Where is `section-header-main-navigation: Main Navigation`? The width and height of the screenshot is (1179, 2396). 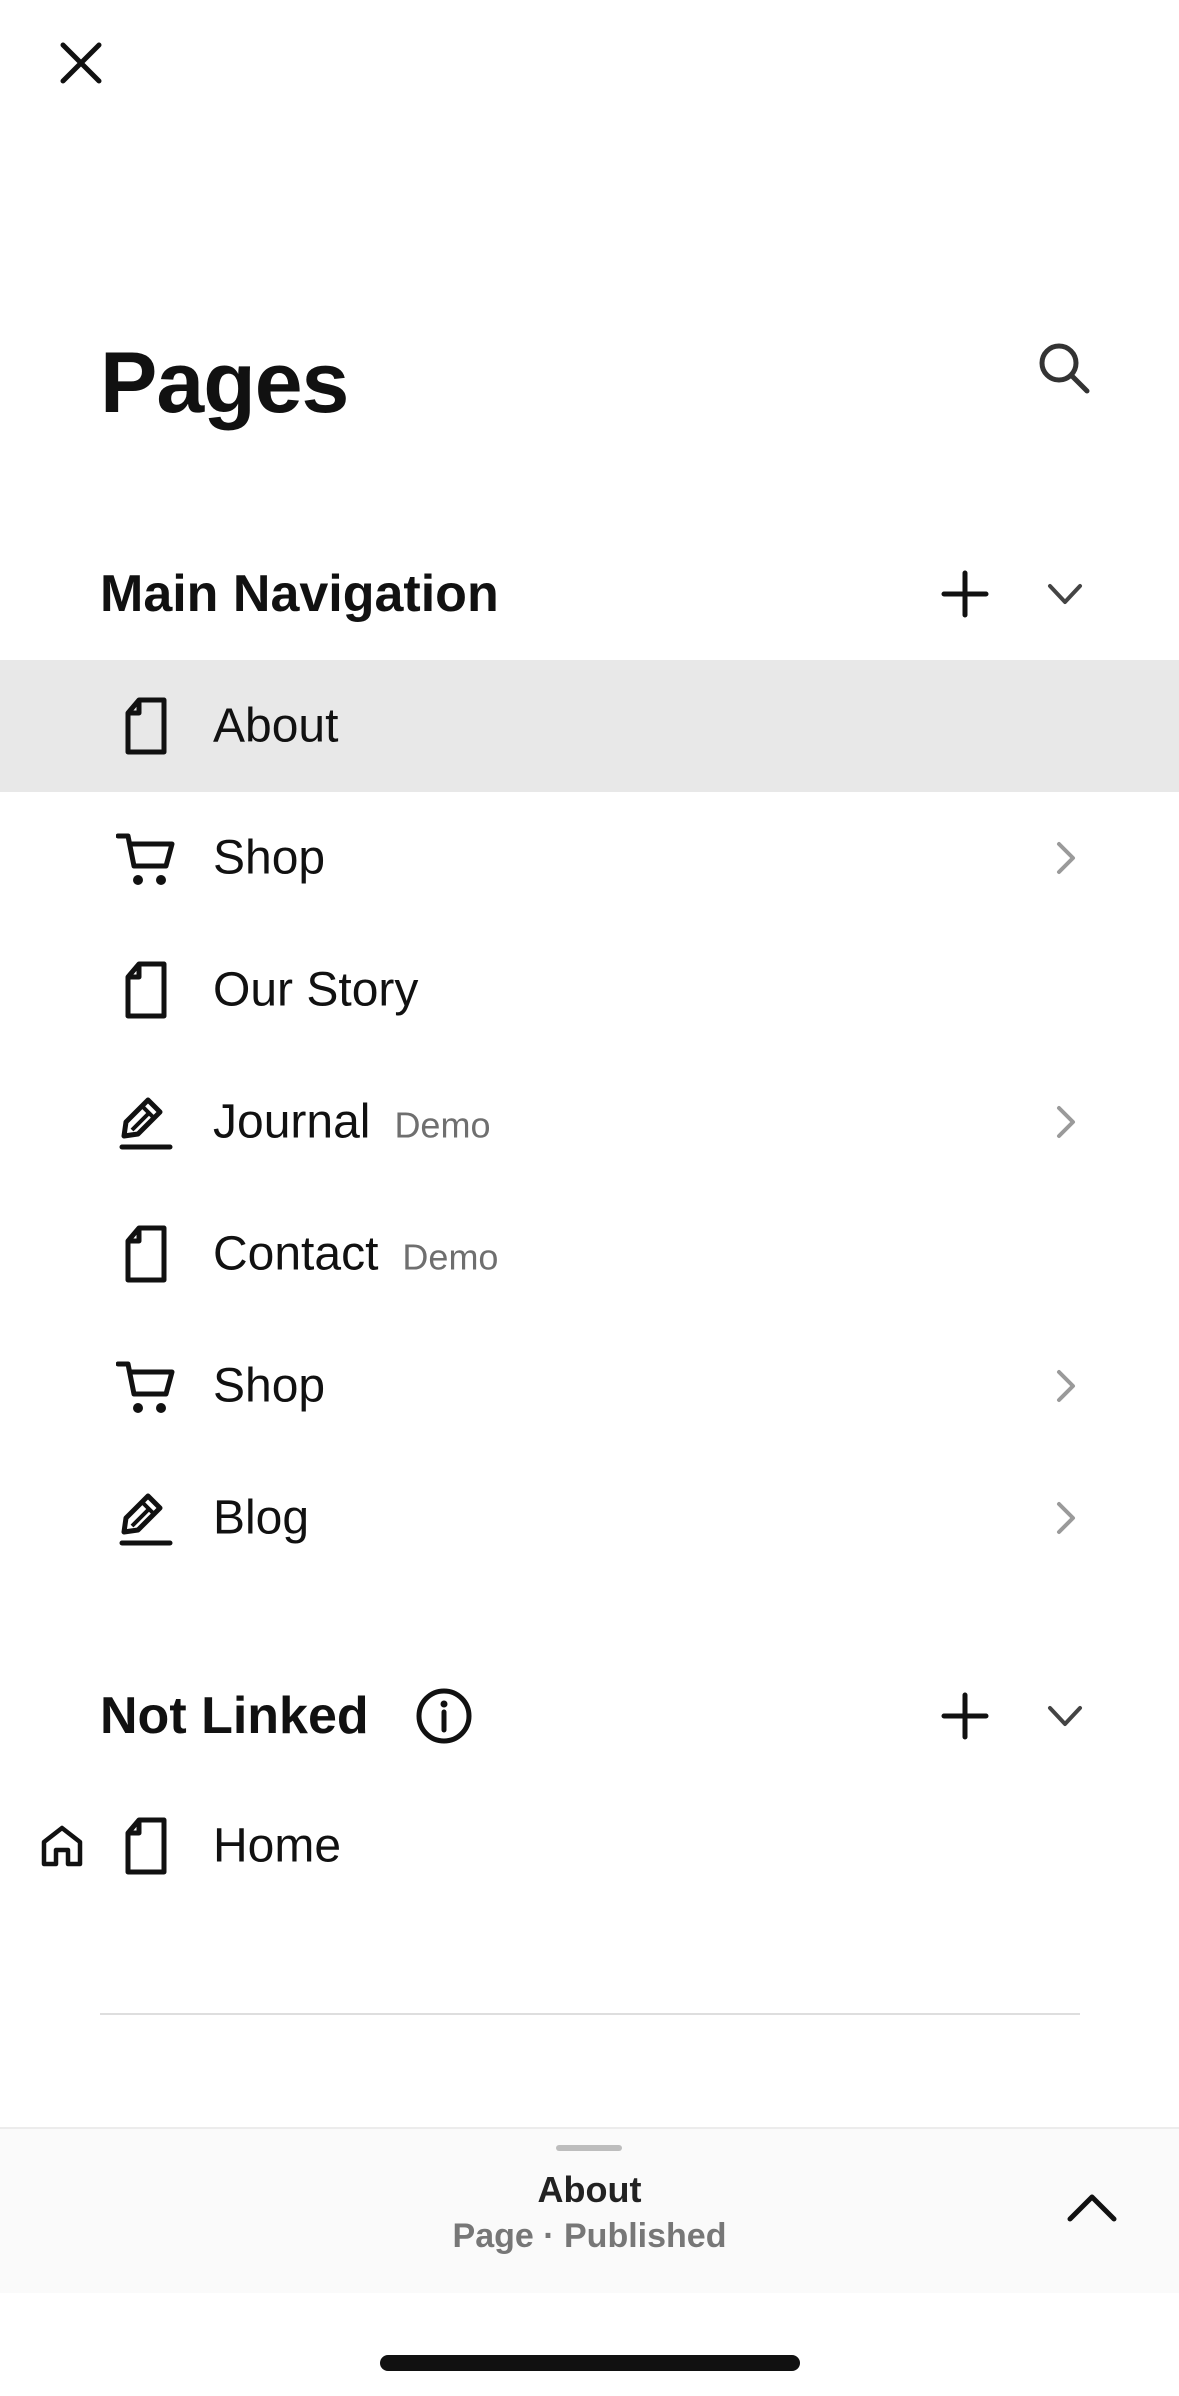
section-header-main-navigation: Main Navigation is located at coordinates (589, 594).